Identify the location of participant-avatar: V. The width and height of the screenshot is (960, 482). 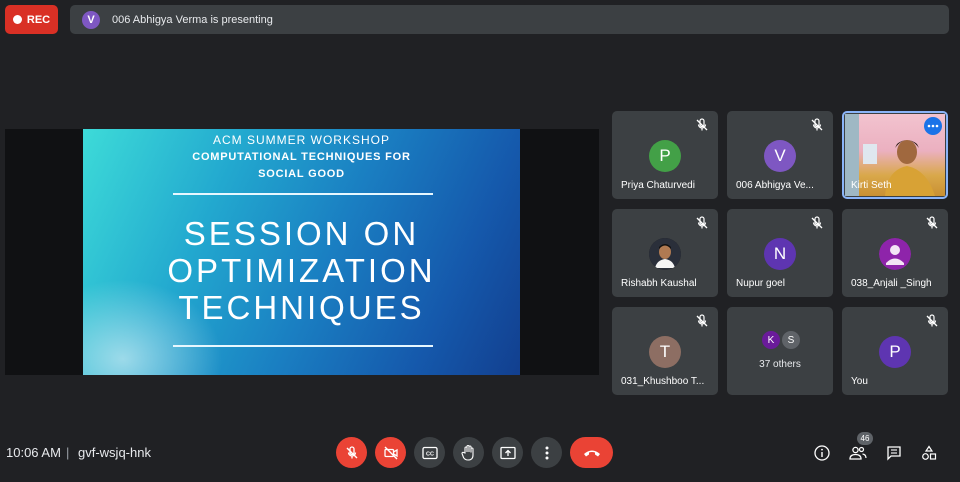
(780, 156).